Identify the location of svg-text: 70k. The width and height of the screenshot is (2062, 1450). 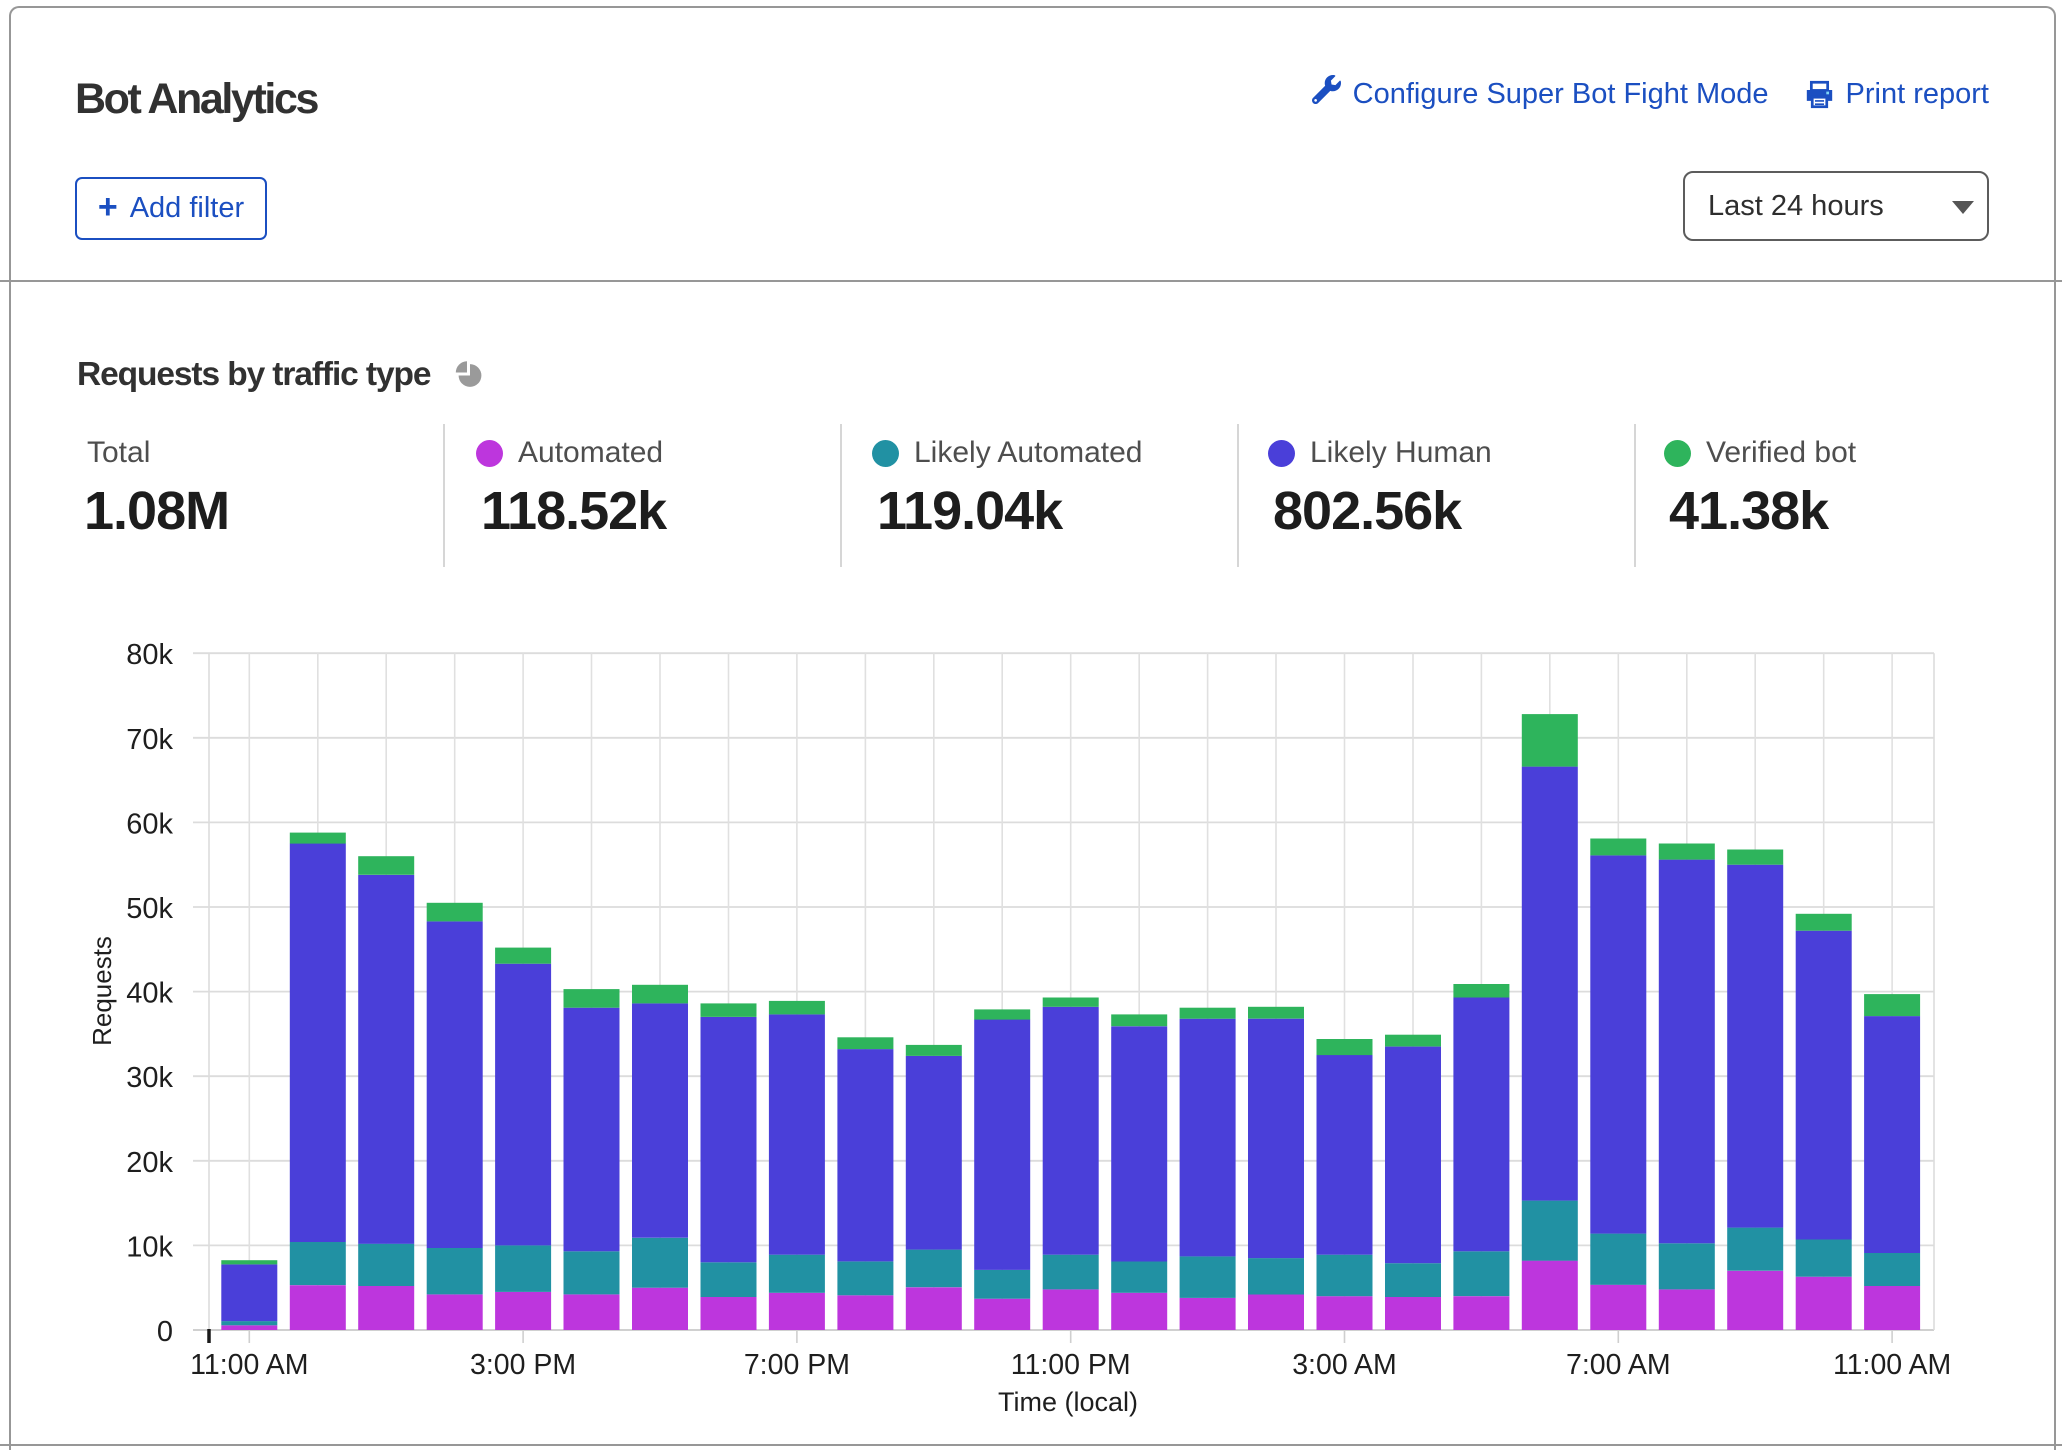
(149, 740).